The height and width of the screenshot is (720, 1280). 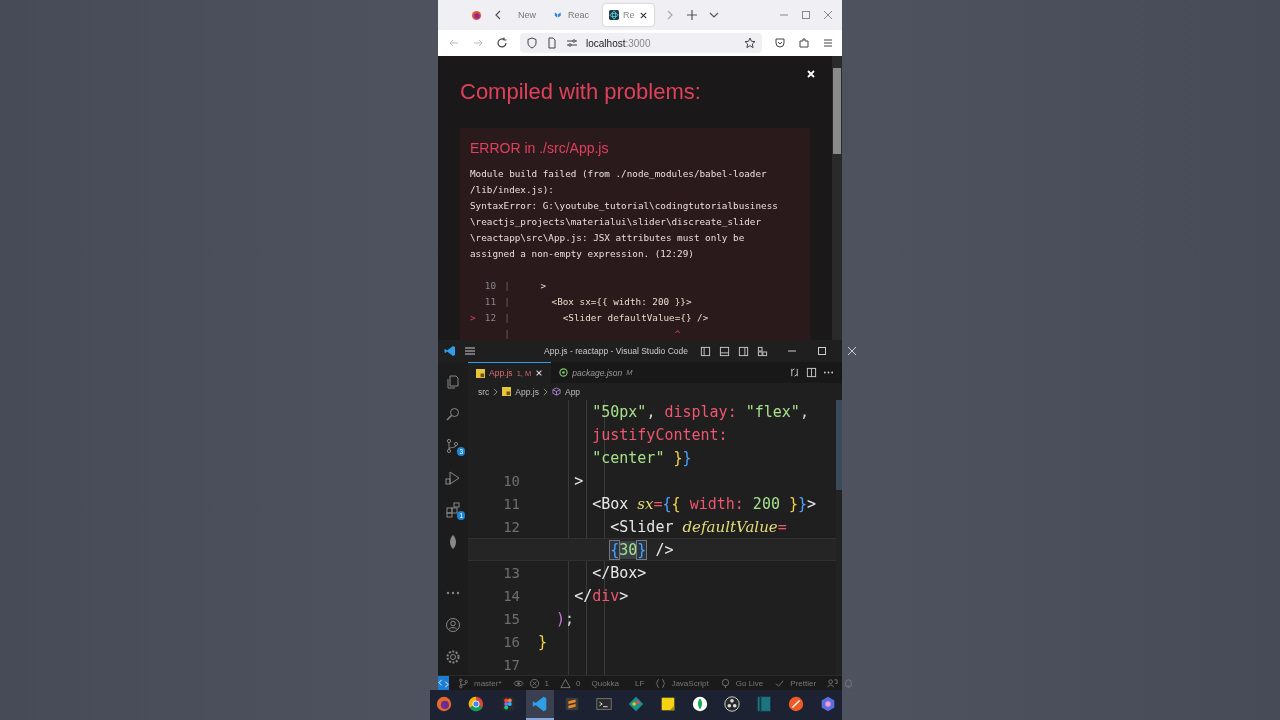 I want to click on breadcrumb-item: App.js, so click(x=527, y=391).